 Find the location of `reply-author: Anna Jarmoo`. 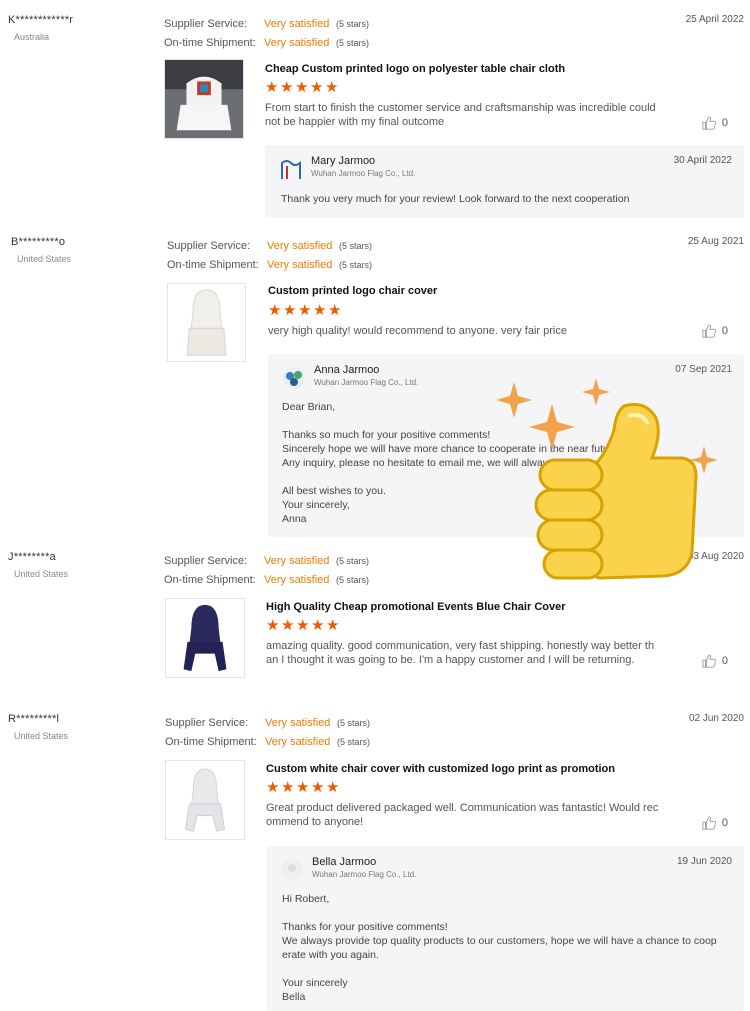

reply-author: Anna Jarmoo is located at coordinates (347, 370).